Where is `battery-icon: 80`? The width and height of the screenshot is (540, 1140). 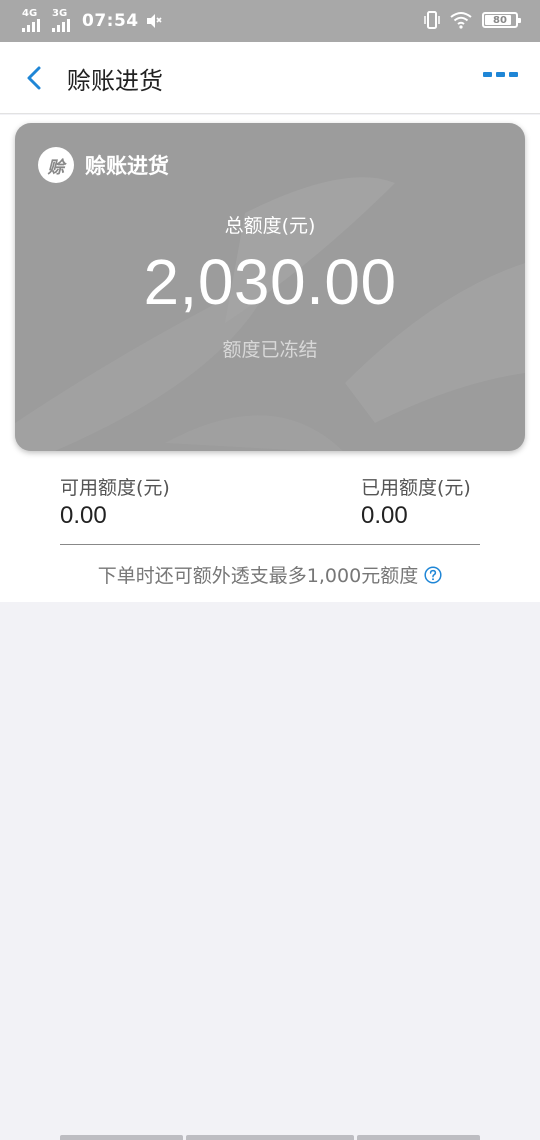
battery-icon: 80 is located at coordinates (501, 20).